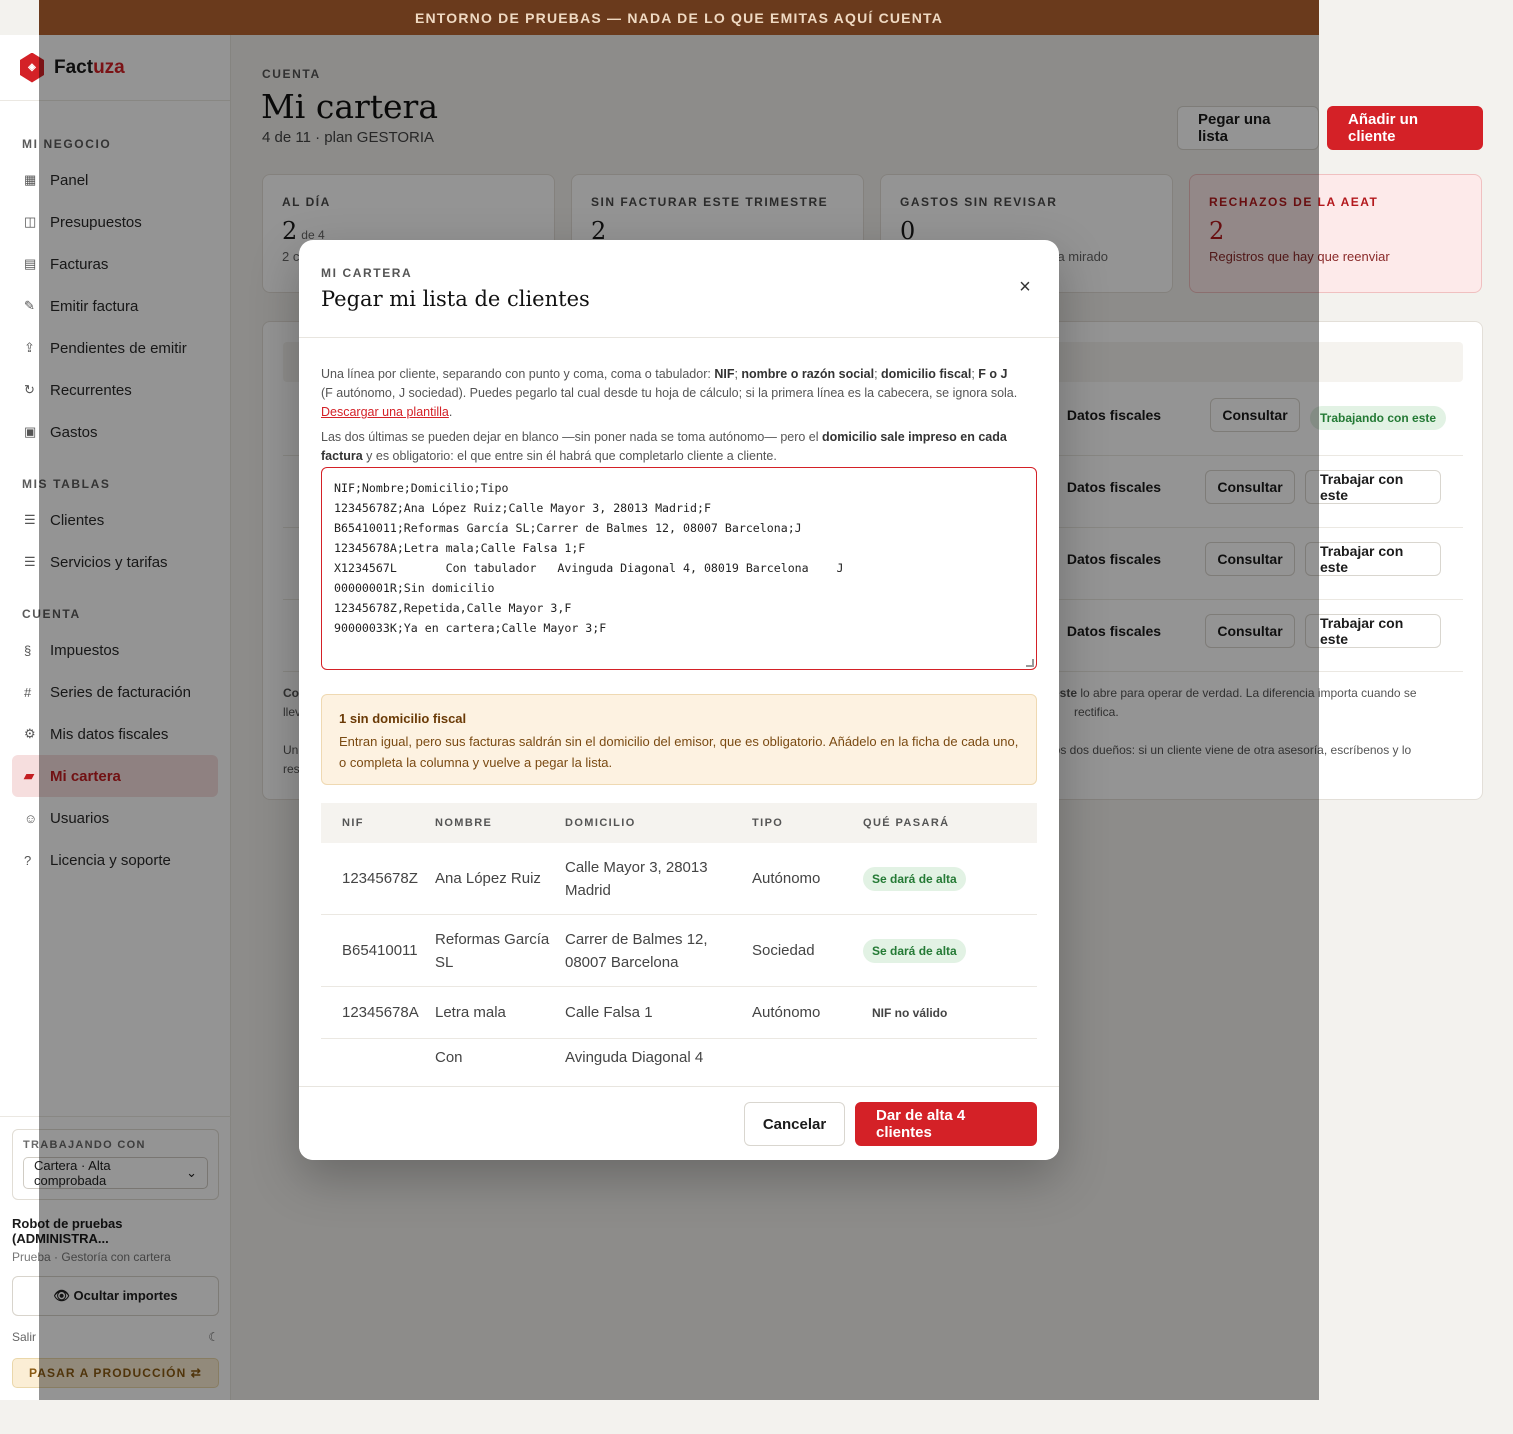  What do you see at coordinates (403, 718) in the screenshot?
I see `warning-title: 1 sin domicilio fiscal` at bounding box center [403, 718].